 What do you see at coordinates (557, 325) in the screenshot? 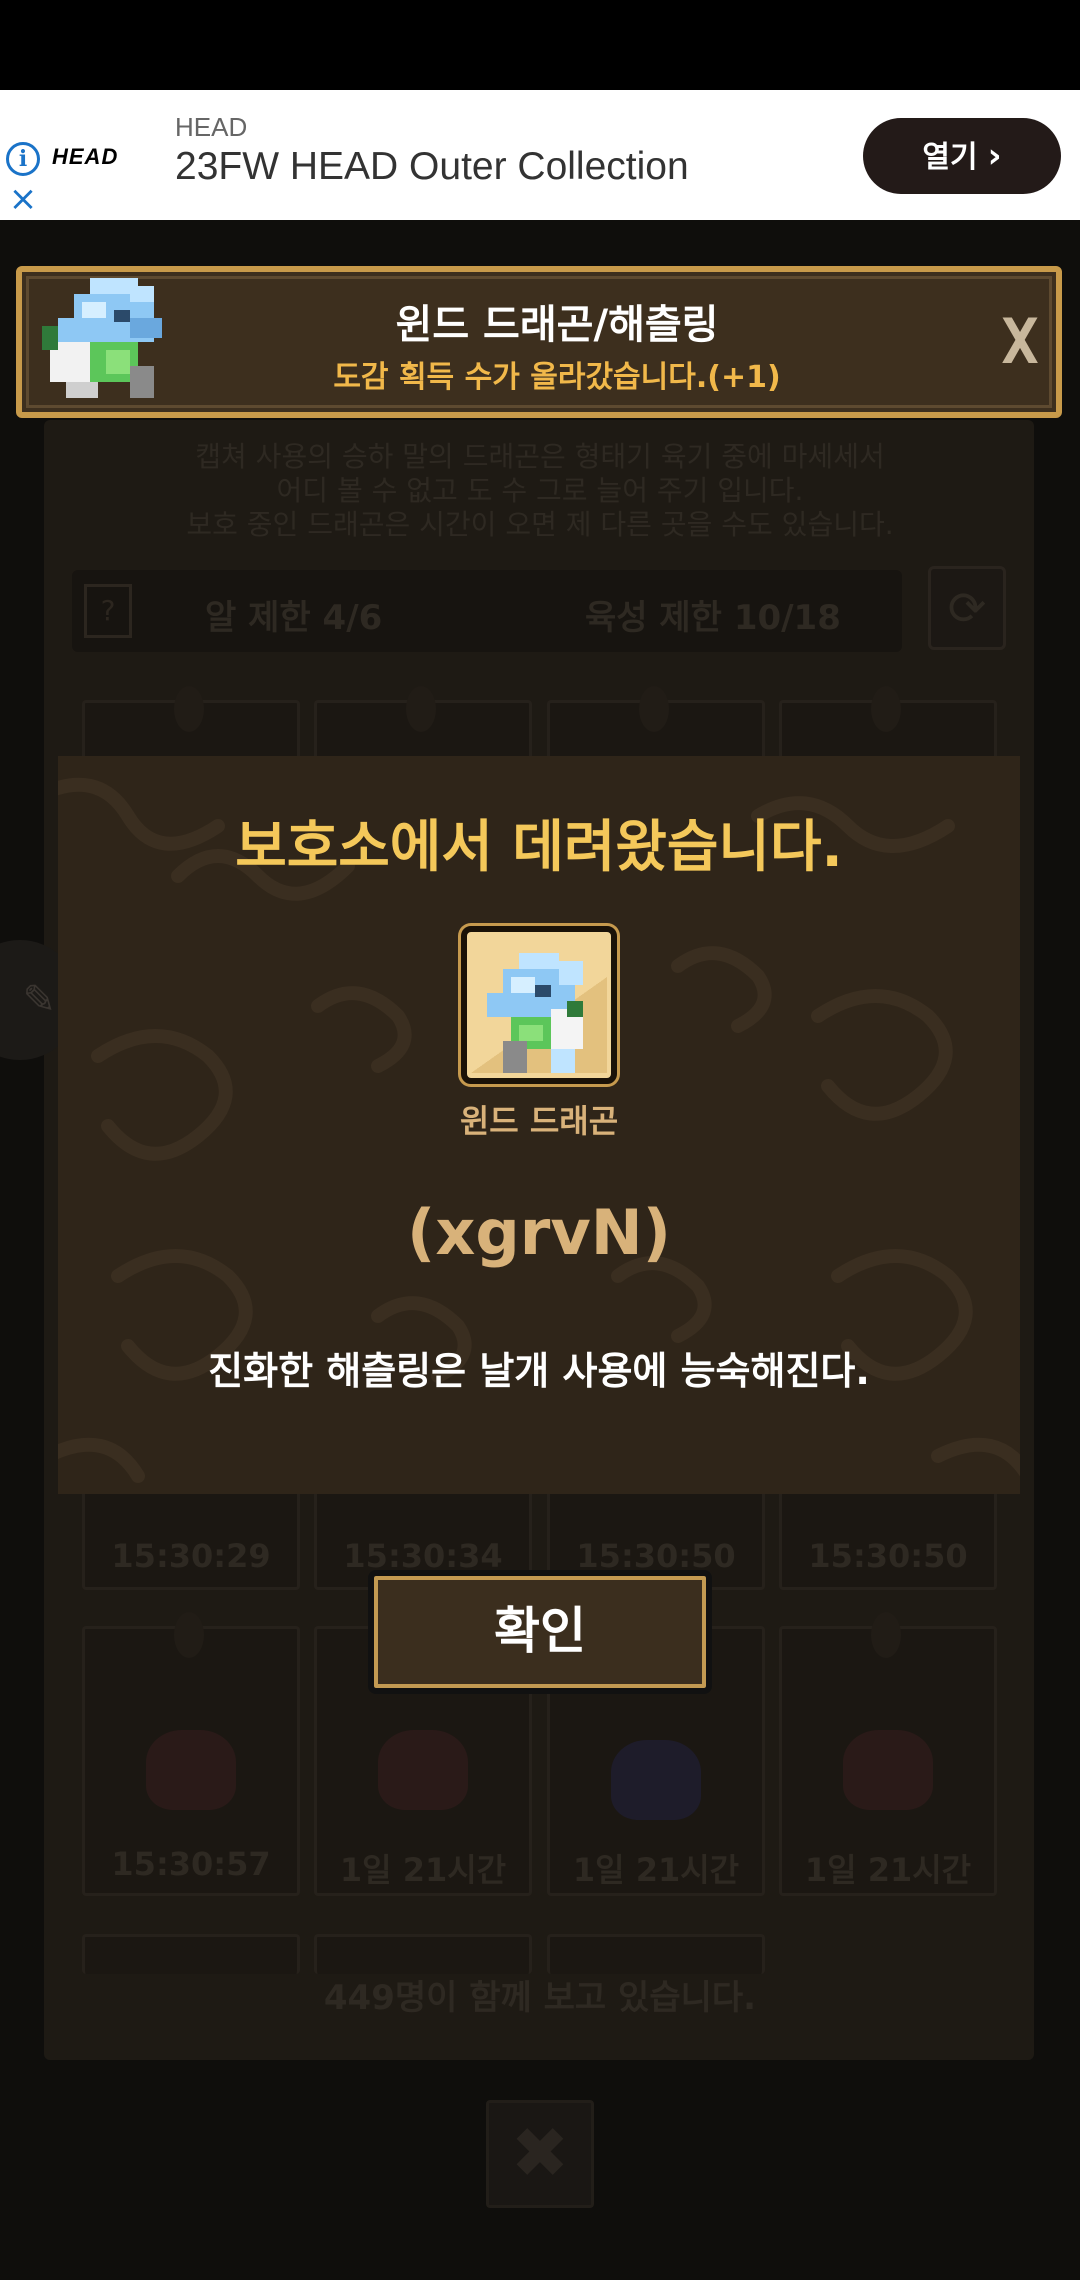
I see `toast-title: 윈드 드래곤/해츨링` at bounding box center [557, 325].